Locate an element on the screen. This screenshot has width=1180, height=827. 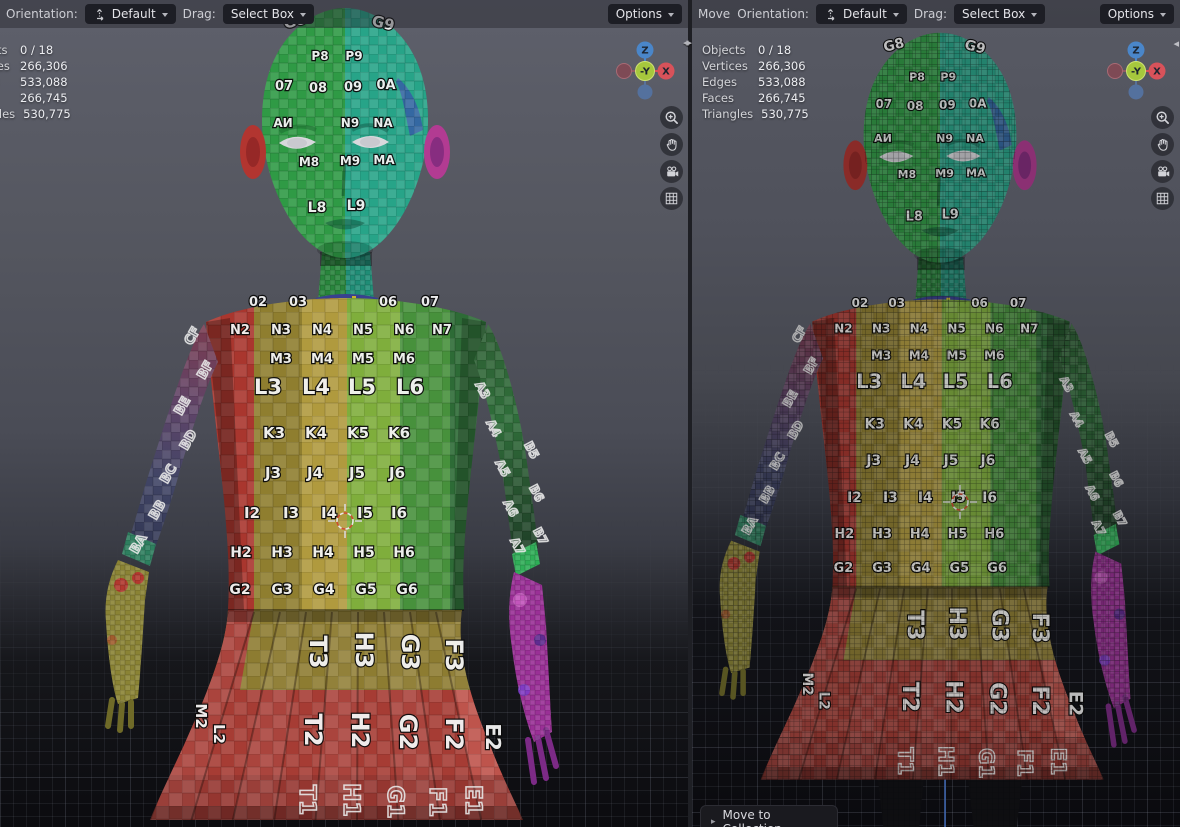
svg-text: Z is located at coordinates (1135, 51).